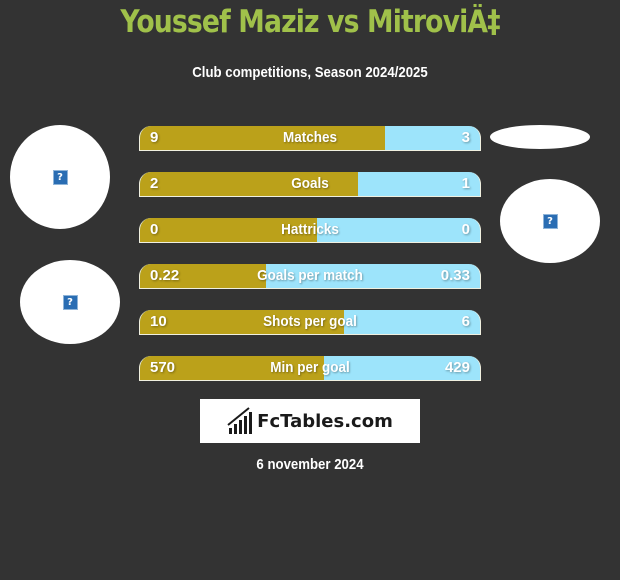 Image resolution: width=620 pixels, height=580 pixels. I want to click on stat-label: Min per goal, so click(310, 367).